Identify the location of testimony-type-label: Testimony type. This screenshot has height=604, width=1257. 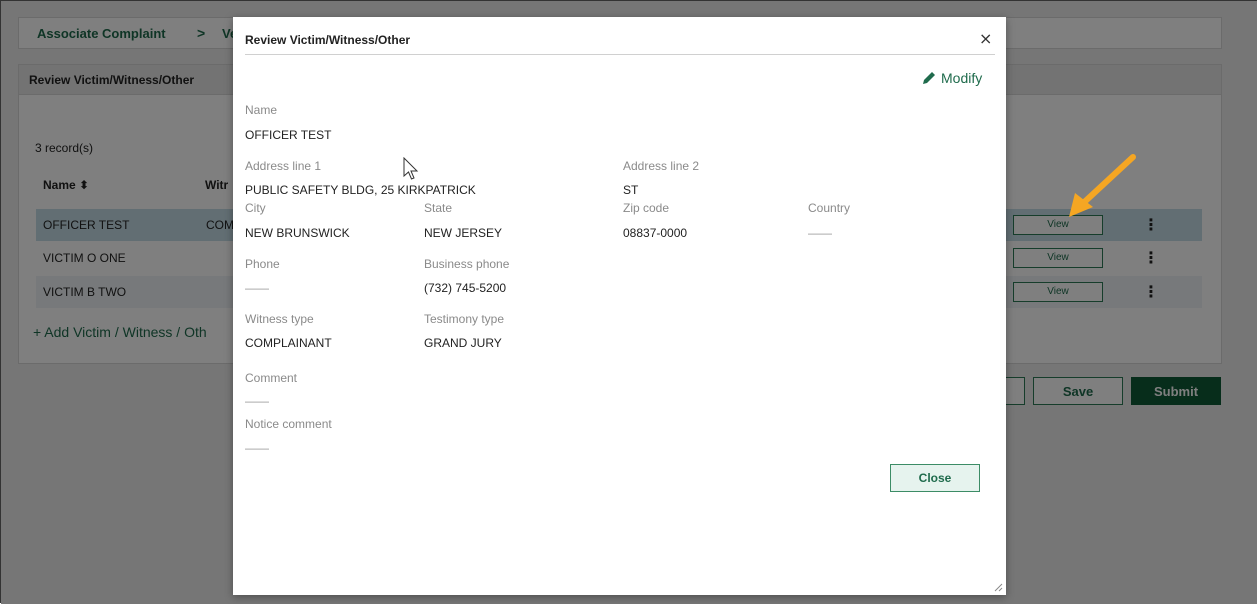
(464, 319).